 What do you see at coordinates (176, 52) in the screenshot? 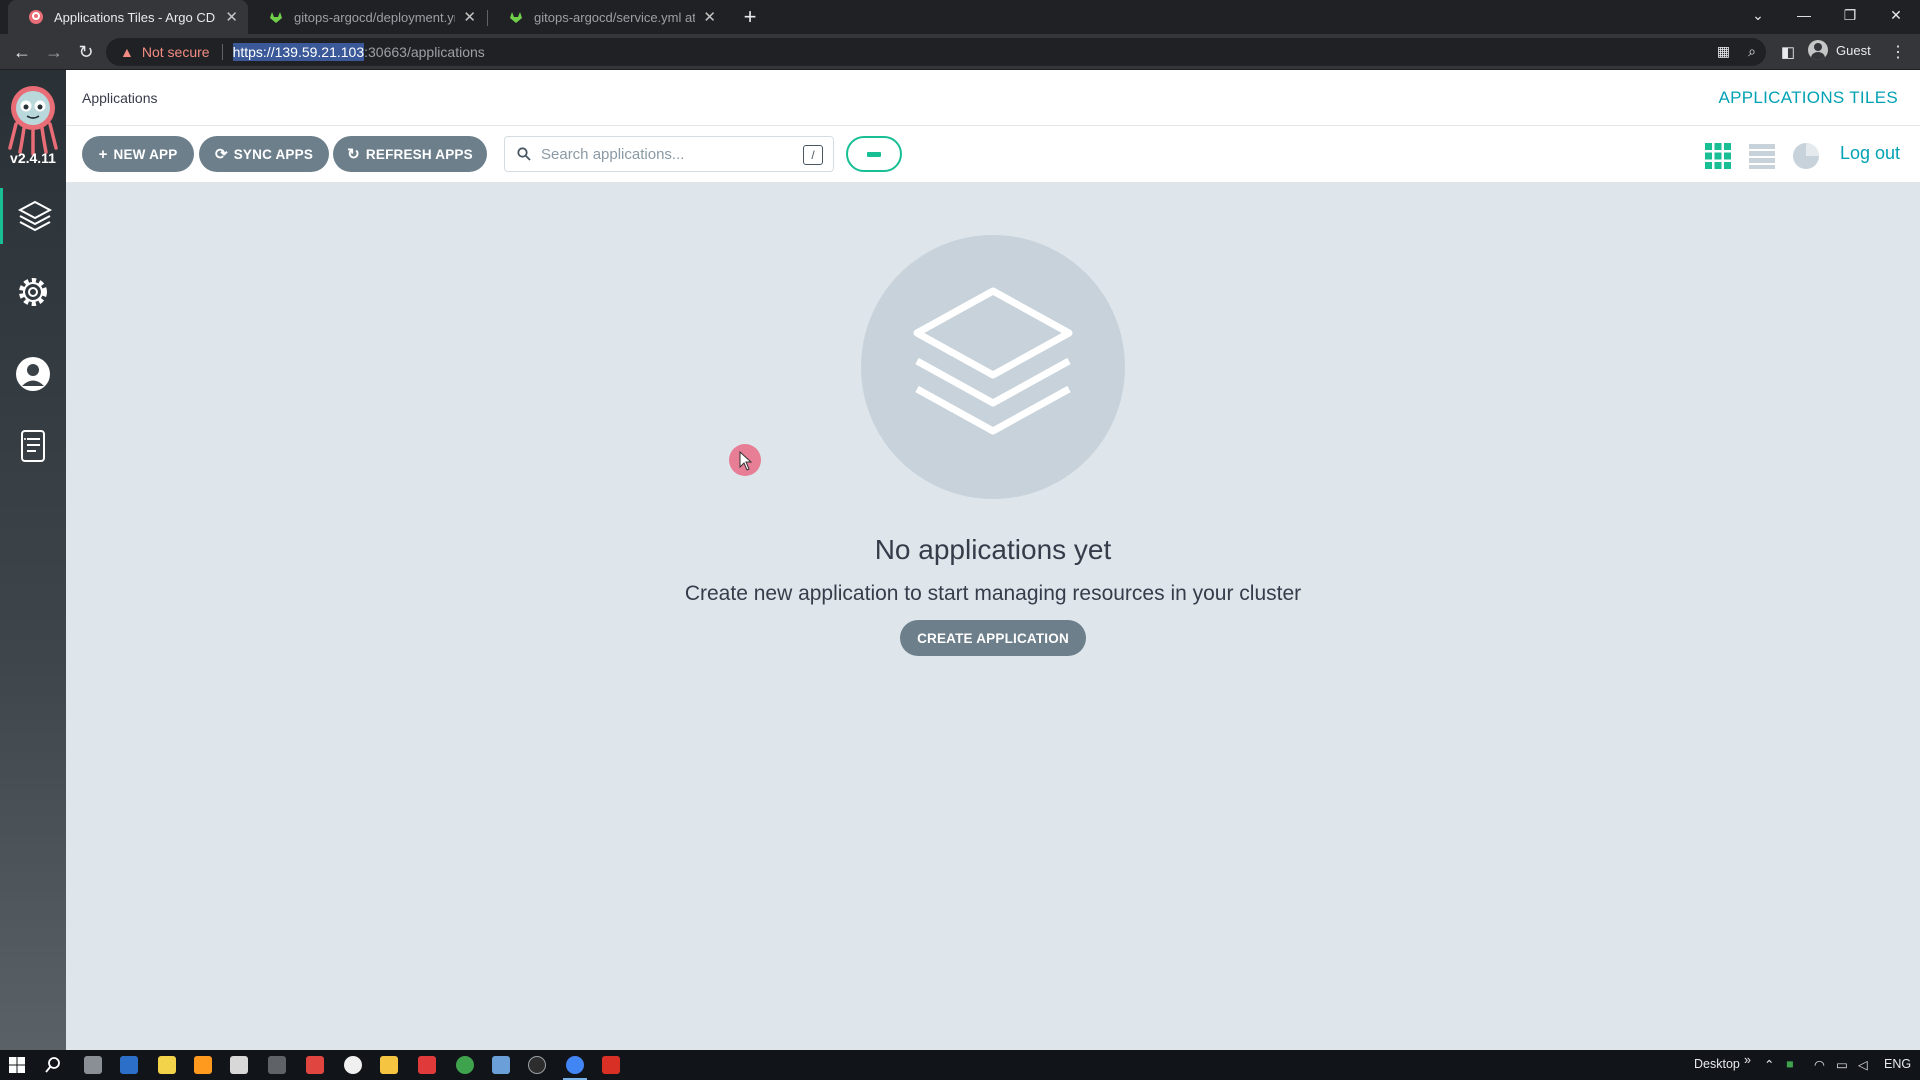
I see `security-label: Not secure` at bounding box center [176, 52].